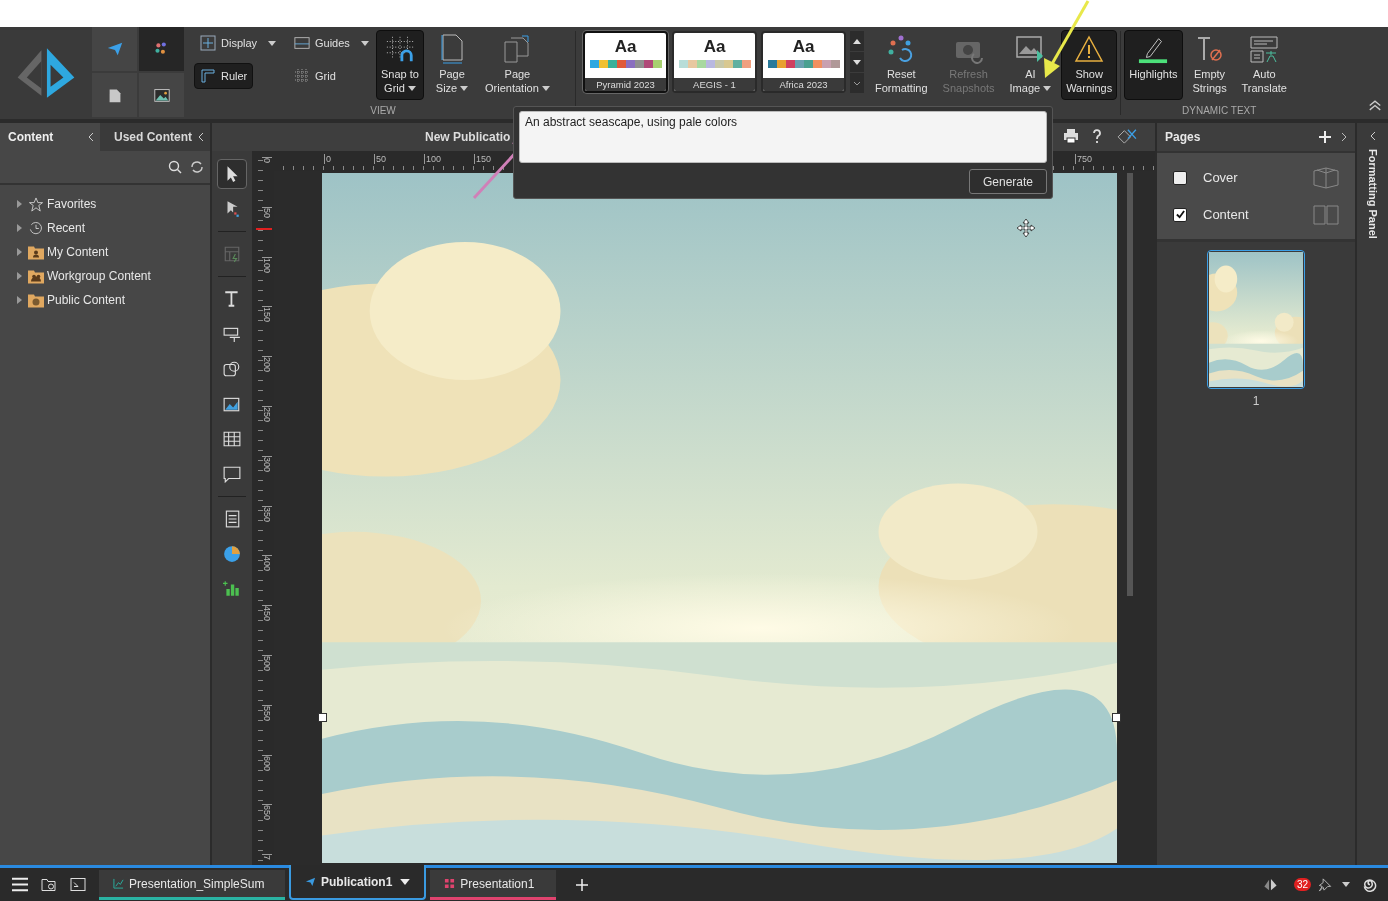 The image size is (1388, 901). Describe the element at coordinates (1127, 136) in the screenshot. I see `eraser-close-icon` at that location.